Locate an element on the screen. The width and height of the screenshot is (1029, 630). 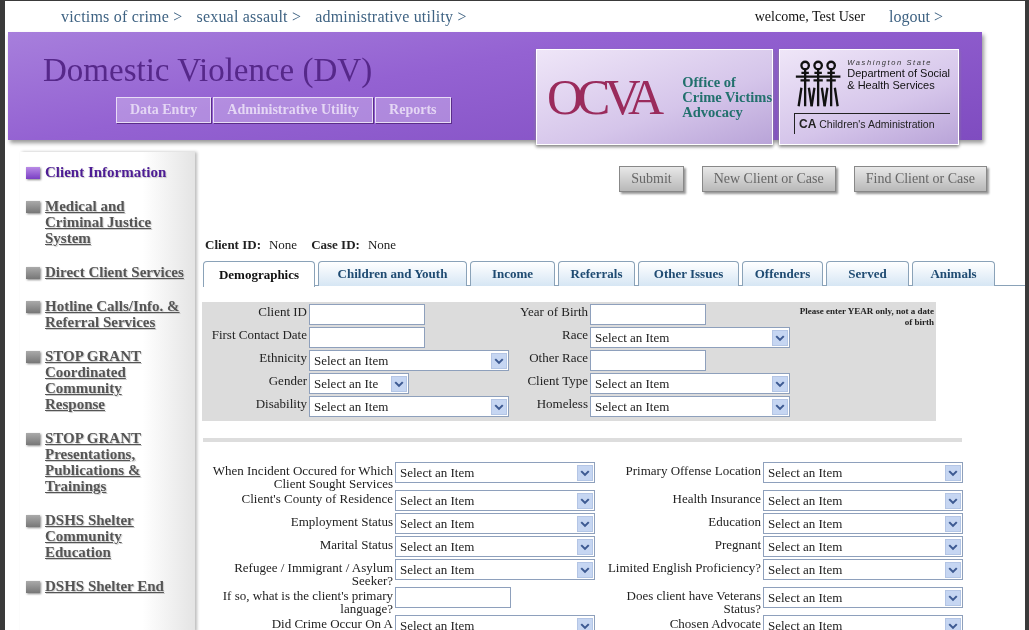
field-label: Ethnicity is located at coordinates (283, 358).